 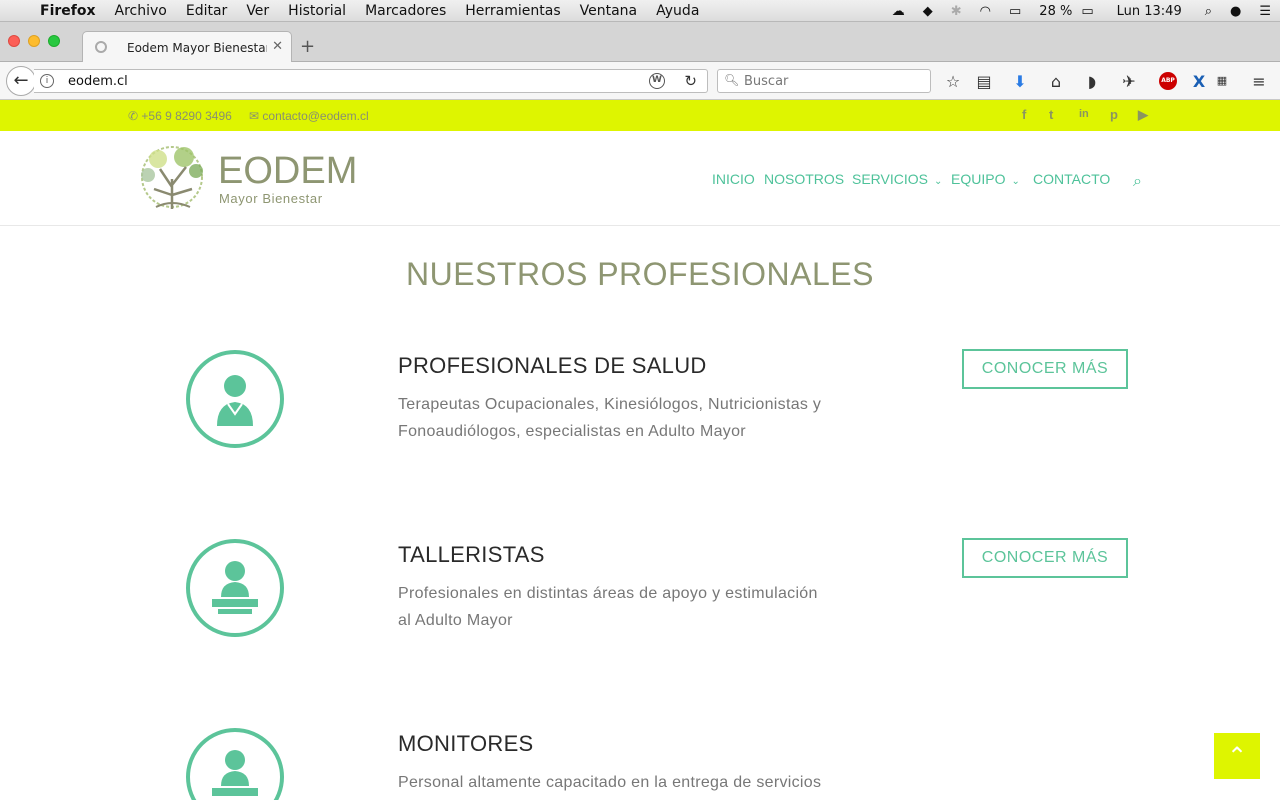 I want to click on bluetooth-icon: ✱, so click(x=956, y=11).